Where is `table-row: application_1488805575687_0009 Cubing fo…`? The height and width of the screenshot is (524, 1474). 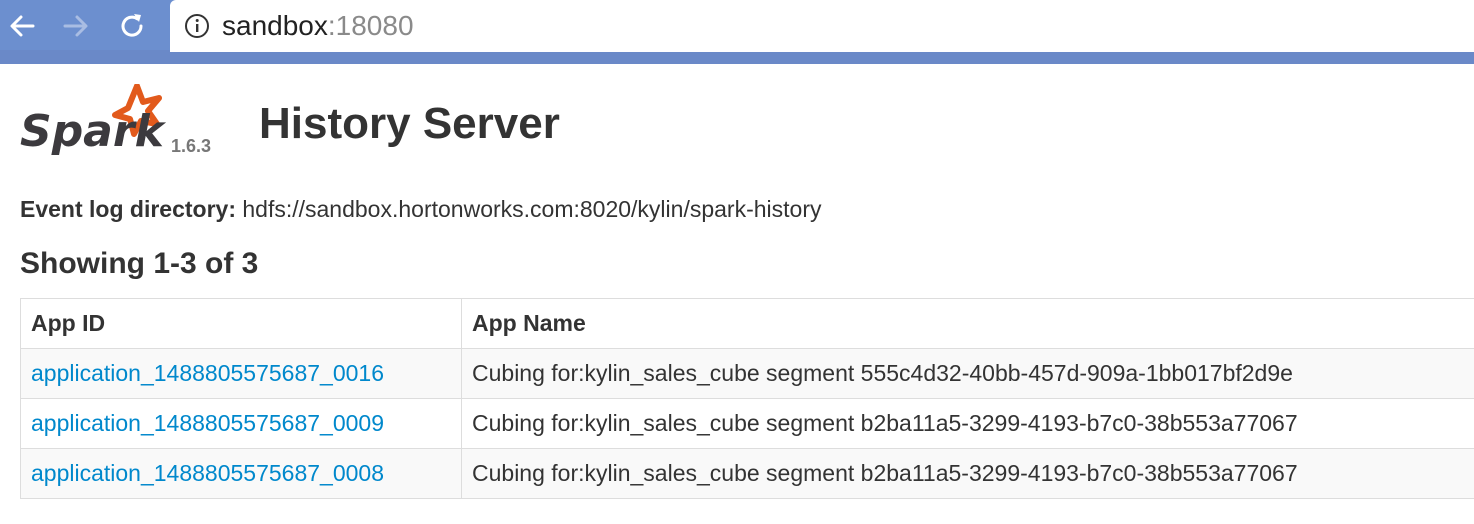 table-row: application_1488805575687_0009 Cubing fo… is located at coordinates (747, 423).